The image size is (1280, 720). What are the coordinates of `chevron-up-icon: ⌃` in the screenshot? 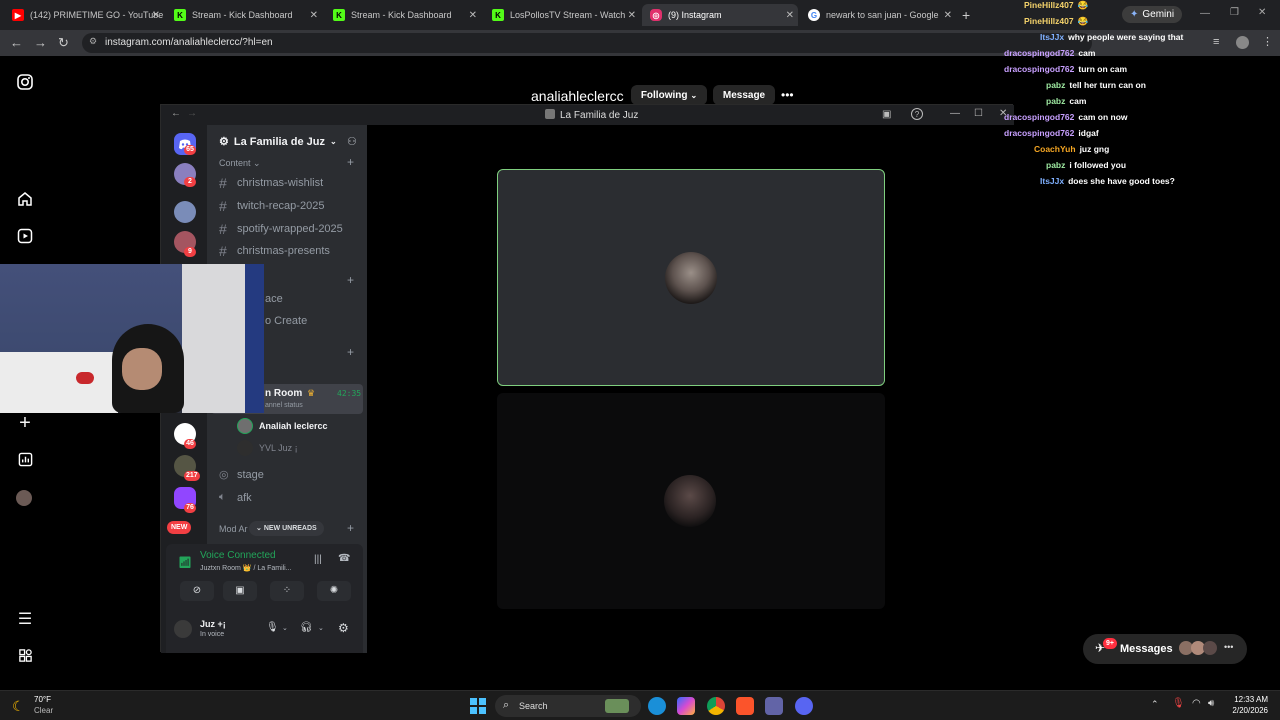 It's located at (1155, 704).